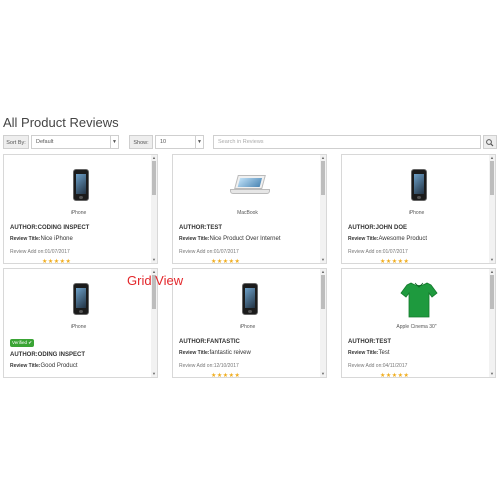 The image size is (500, 500). Describe the element at coordinates (369, 353) in the screenshot. I see `review-title: Review Title:Test` at that location.